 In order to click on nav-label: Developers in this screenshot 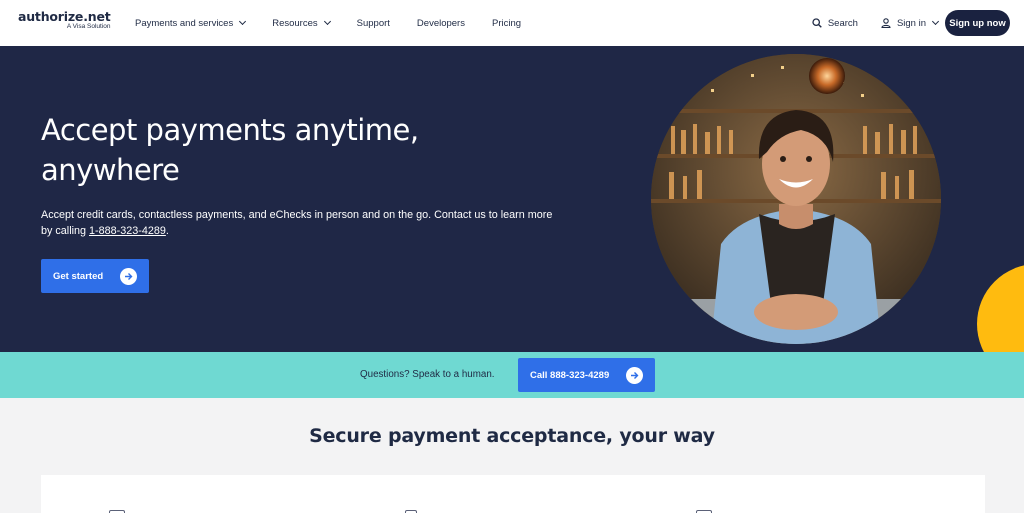, I will do `click(440, 23)`.